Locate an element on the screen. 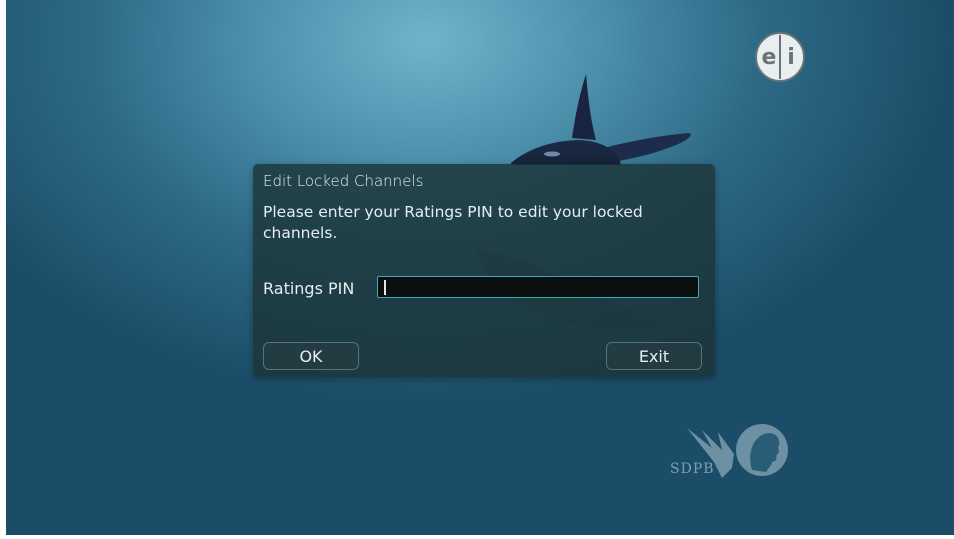 The height and width of the screenshot is (539, 954). ratings-pin-input is located at coordinates (538, 287).